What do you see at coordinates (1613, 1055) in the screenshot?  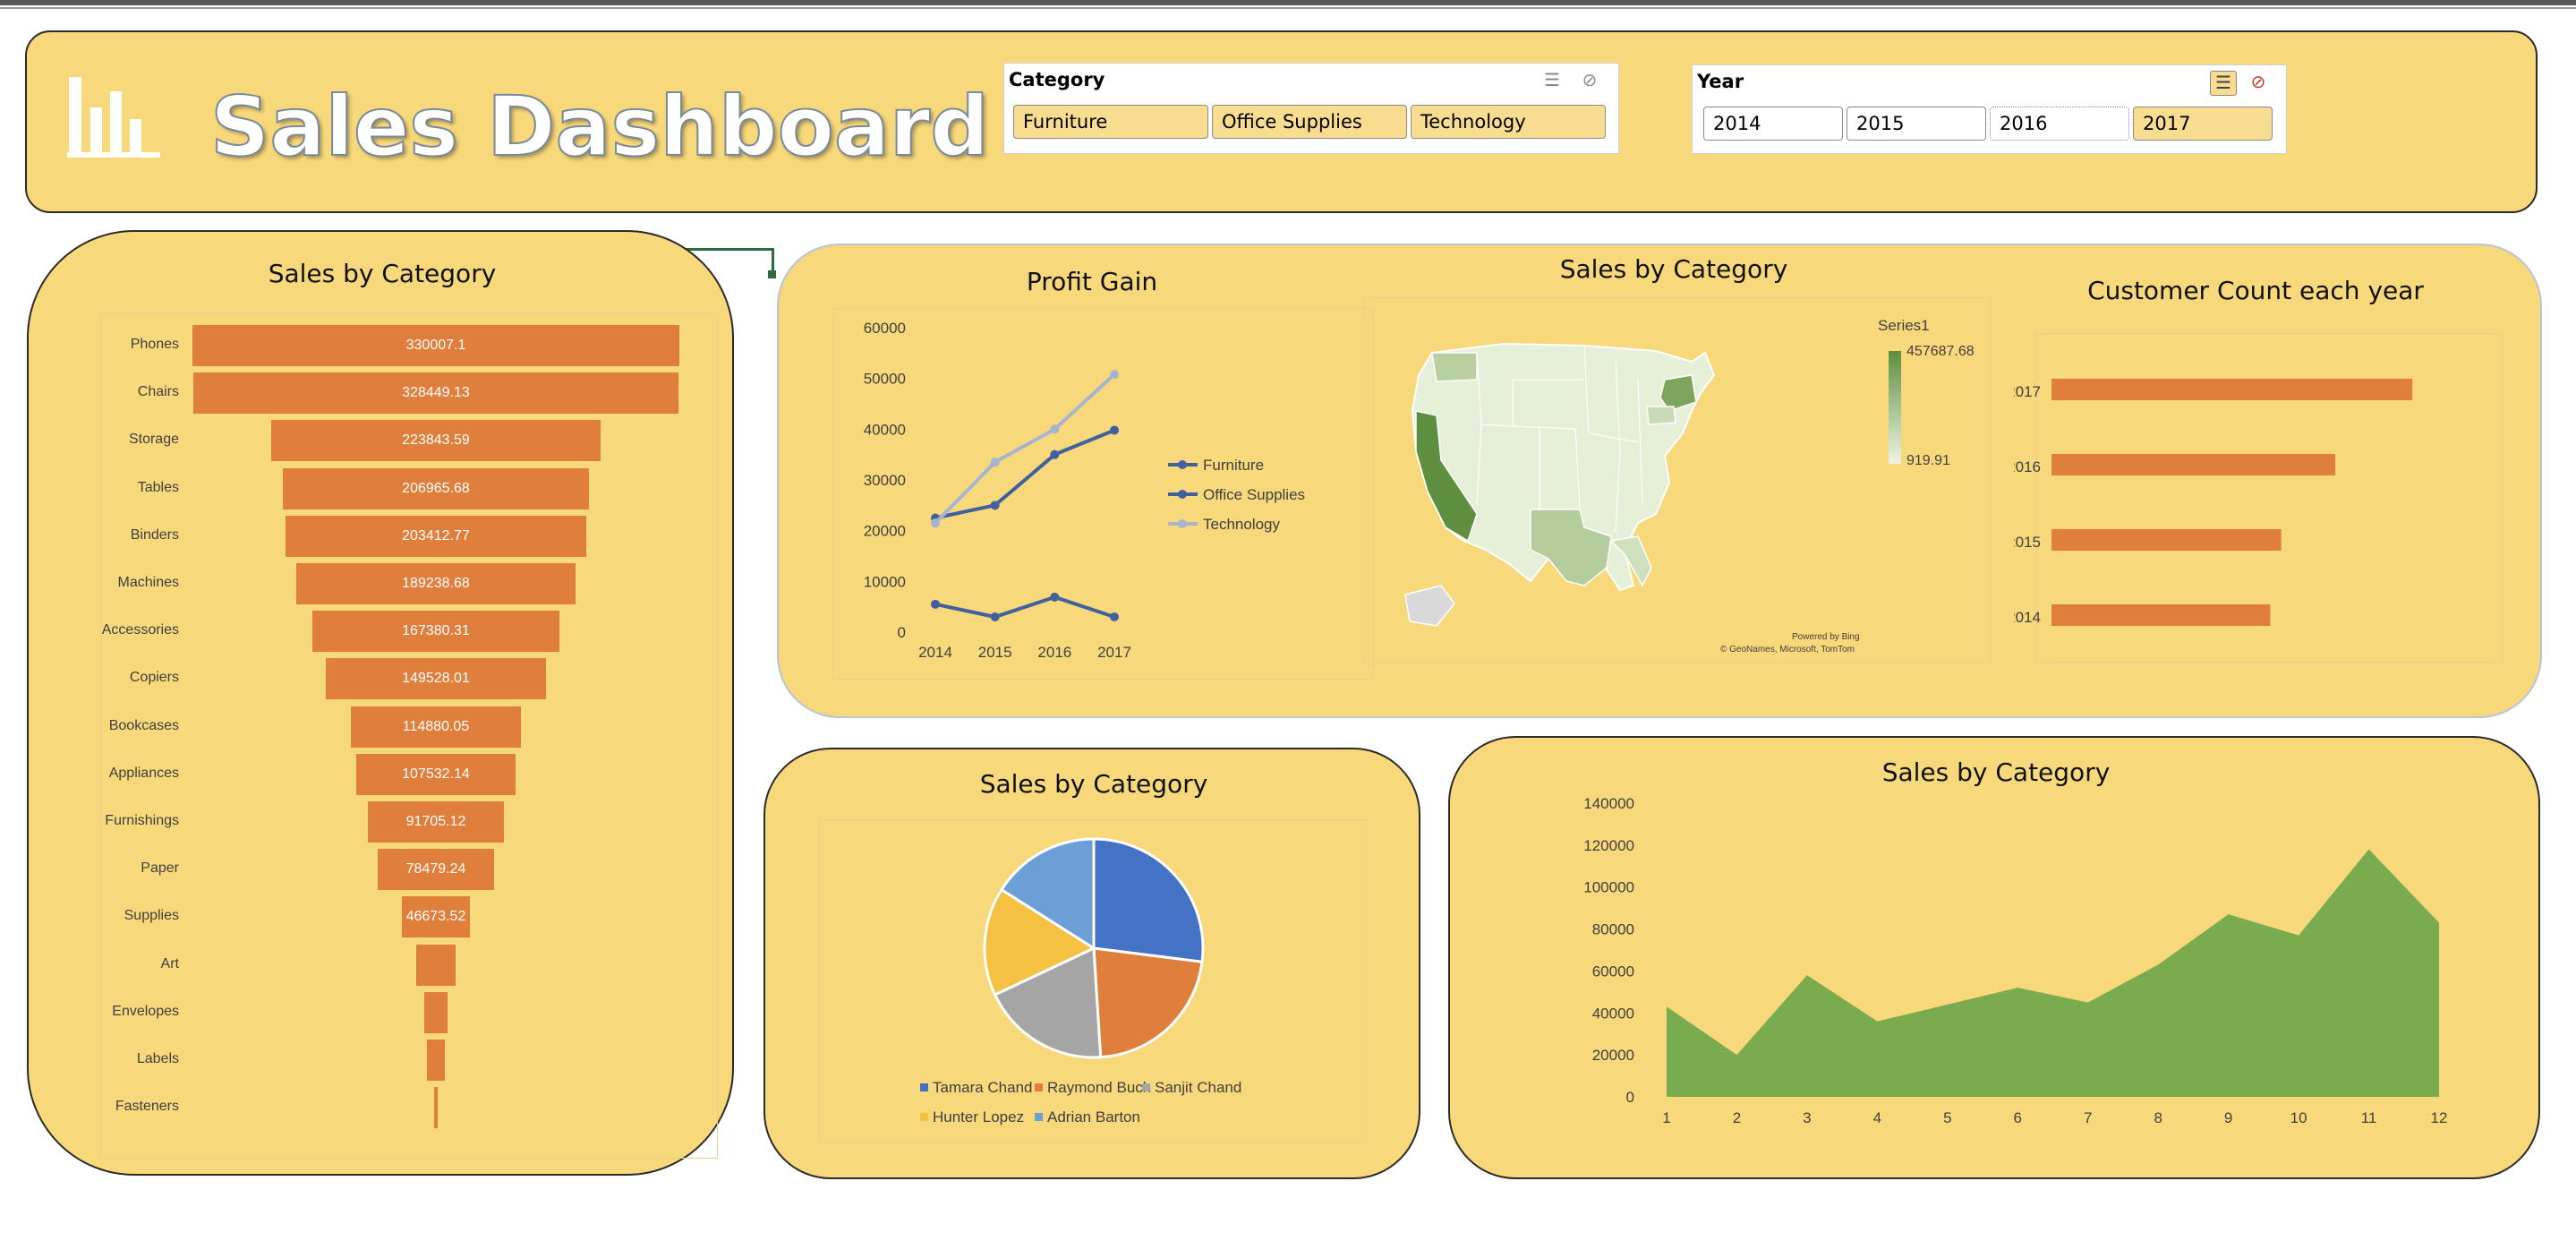 I see `area-y-tick-label: 20000` at bounding box center [1613, 1055].